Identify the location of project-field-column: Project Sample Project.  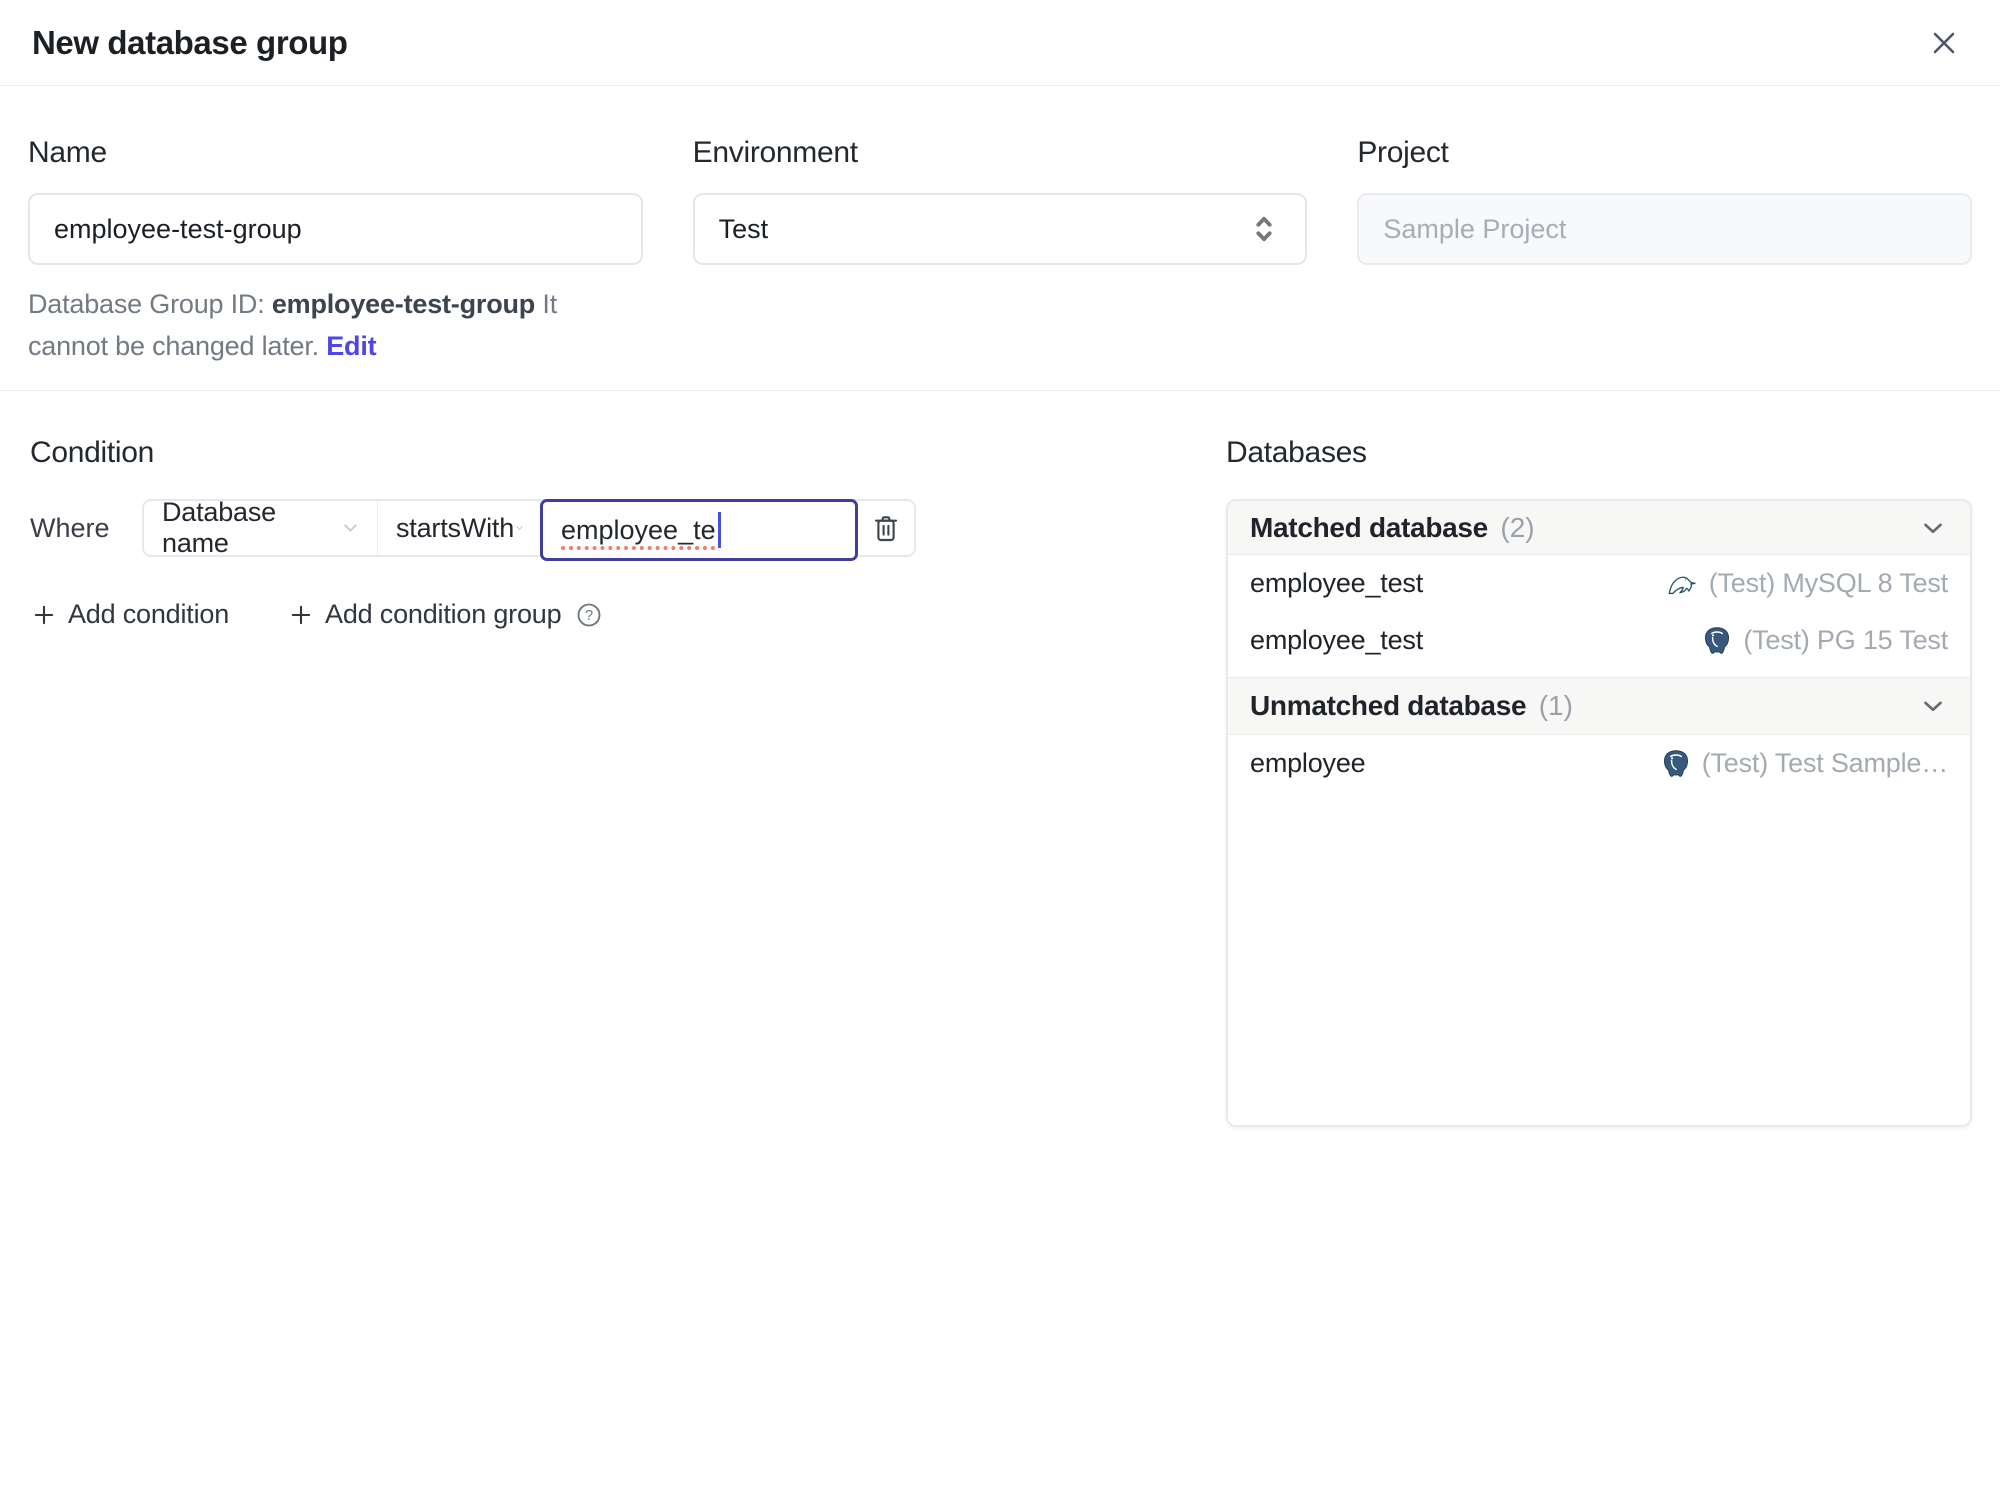
(1664, 251).